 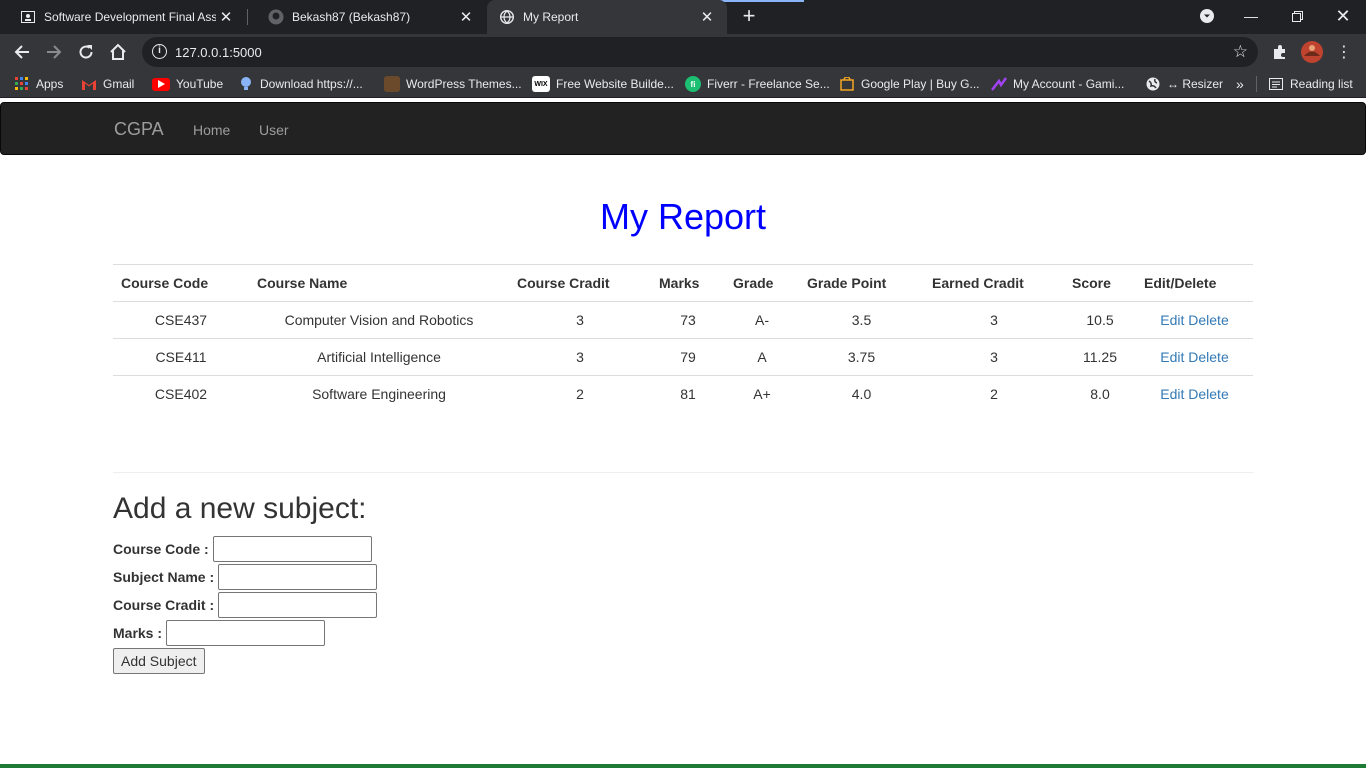 I want to click on browser-tab-3: My Report ✕, so click(x=607, y=17).